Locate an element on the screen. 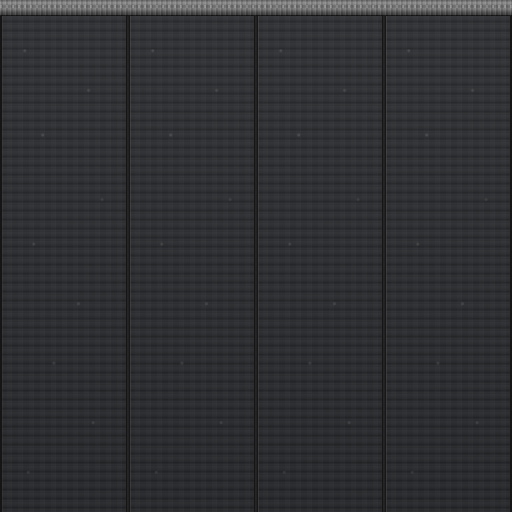 Image resolution: width=512 pixels, height=512 pixels. top-metal-trim is located at coordinates (256, 8).